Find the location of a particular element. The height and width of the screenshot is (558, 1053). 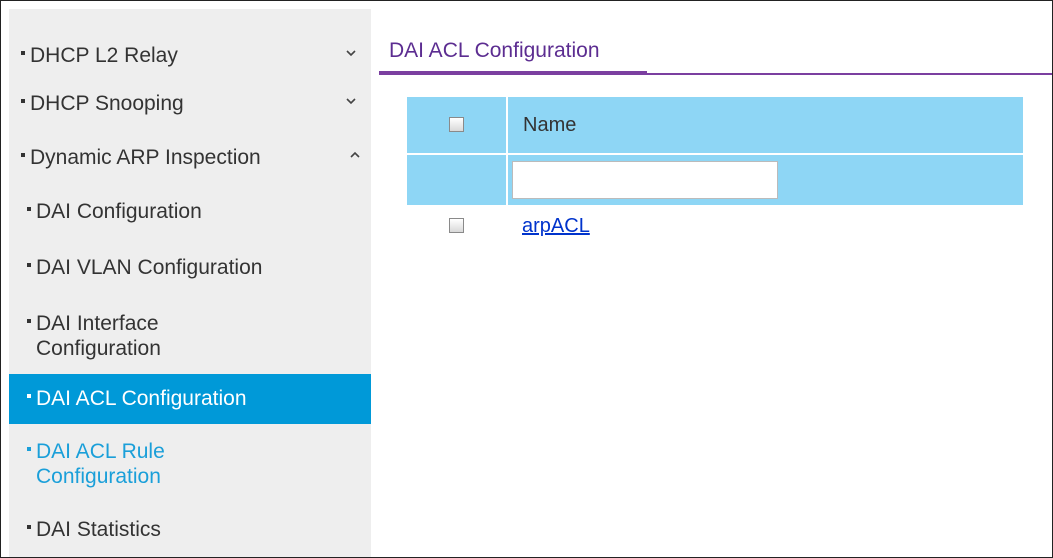

row-name-cell: arpACL is located at coordinates (766, 226).